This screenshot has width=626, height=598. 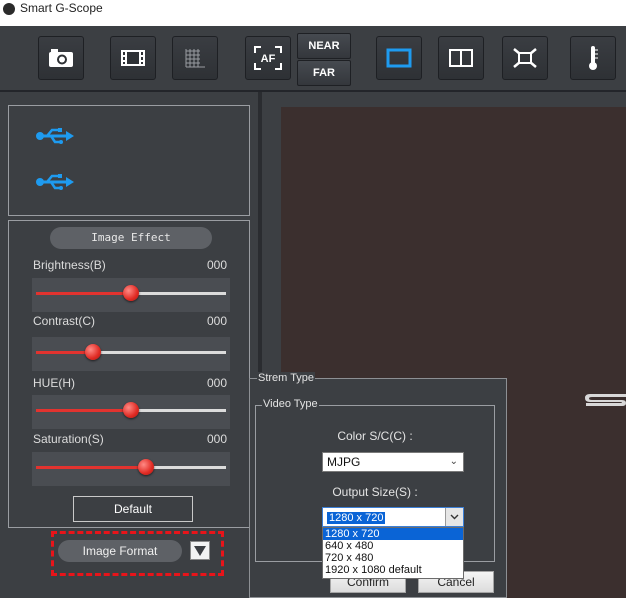 What do you see at coordinates (129, 160) in the screenshot?
I see `usb-device-box` at bounding box center [129, 160].